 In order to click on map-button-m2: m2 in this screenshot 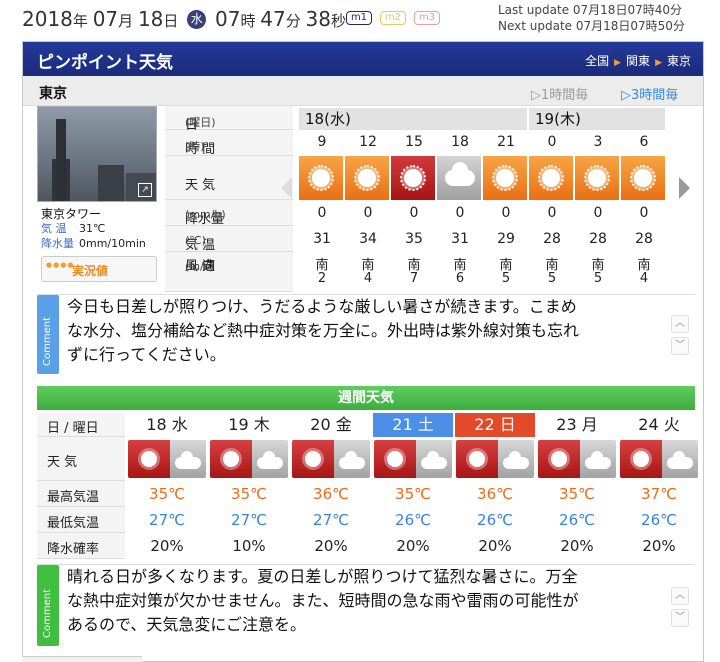, I will do `click(393, 18)`.